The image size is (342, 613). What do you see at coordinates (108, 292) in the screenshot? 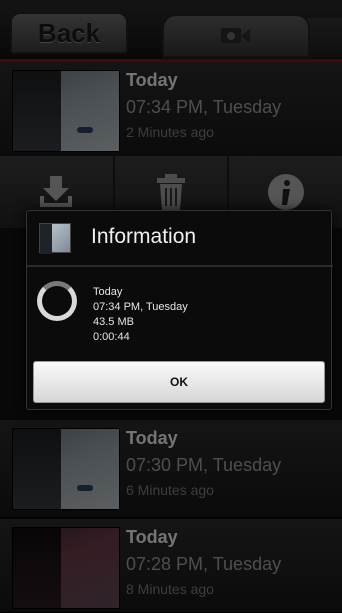
I see `detail-date: Today` at bounding box center [108, 292].